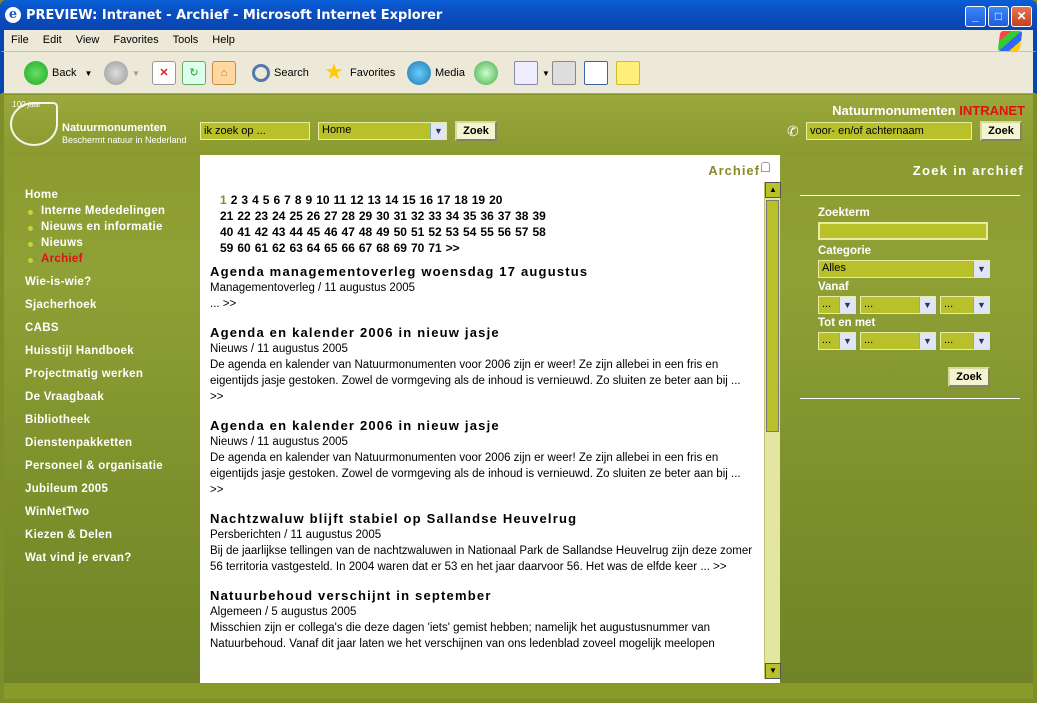 The image size is (1037, 703). Describe the element at coordinates (66, 489) in the screenshot. I see `nav-jubileum-2005: Jubileum 2005` at that location.